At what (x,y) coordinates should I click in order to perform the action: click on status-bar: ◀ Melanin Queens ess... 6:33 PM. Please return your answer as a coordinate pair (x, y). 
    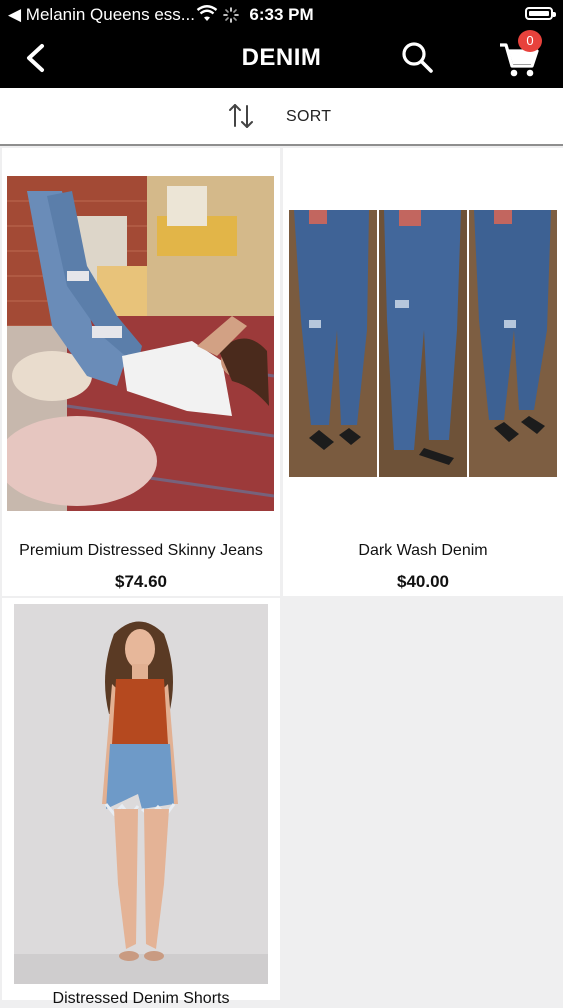
    Looking at the image, I should click on (281, 15).